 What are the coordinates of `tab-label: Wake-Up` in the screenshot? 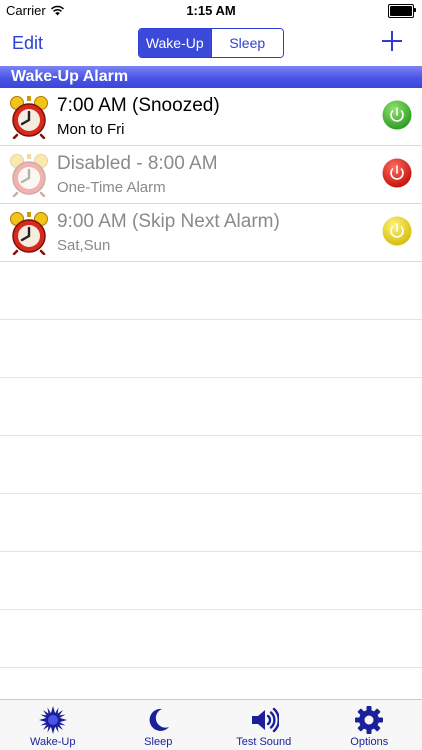 It's located at (53, 742).